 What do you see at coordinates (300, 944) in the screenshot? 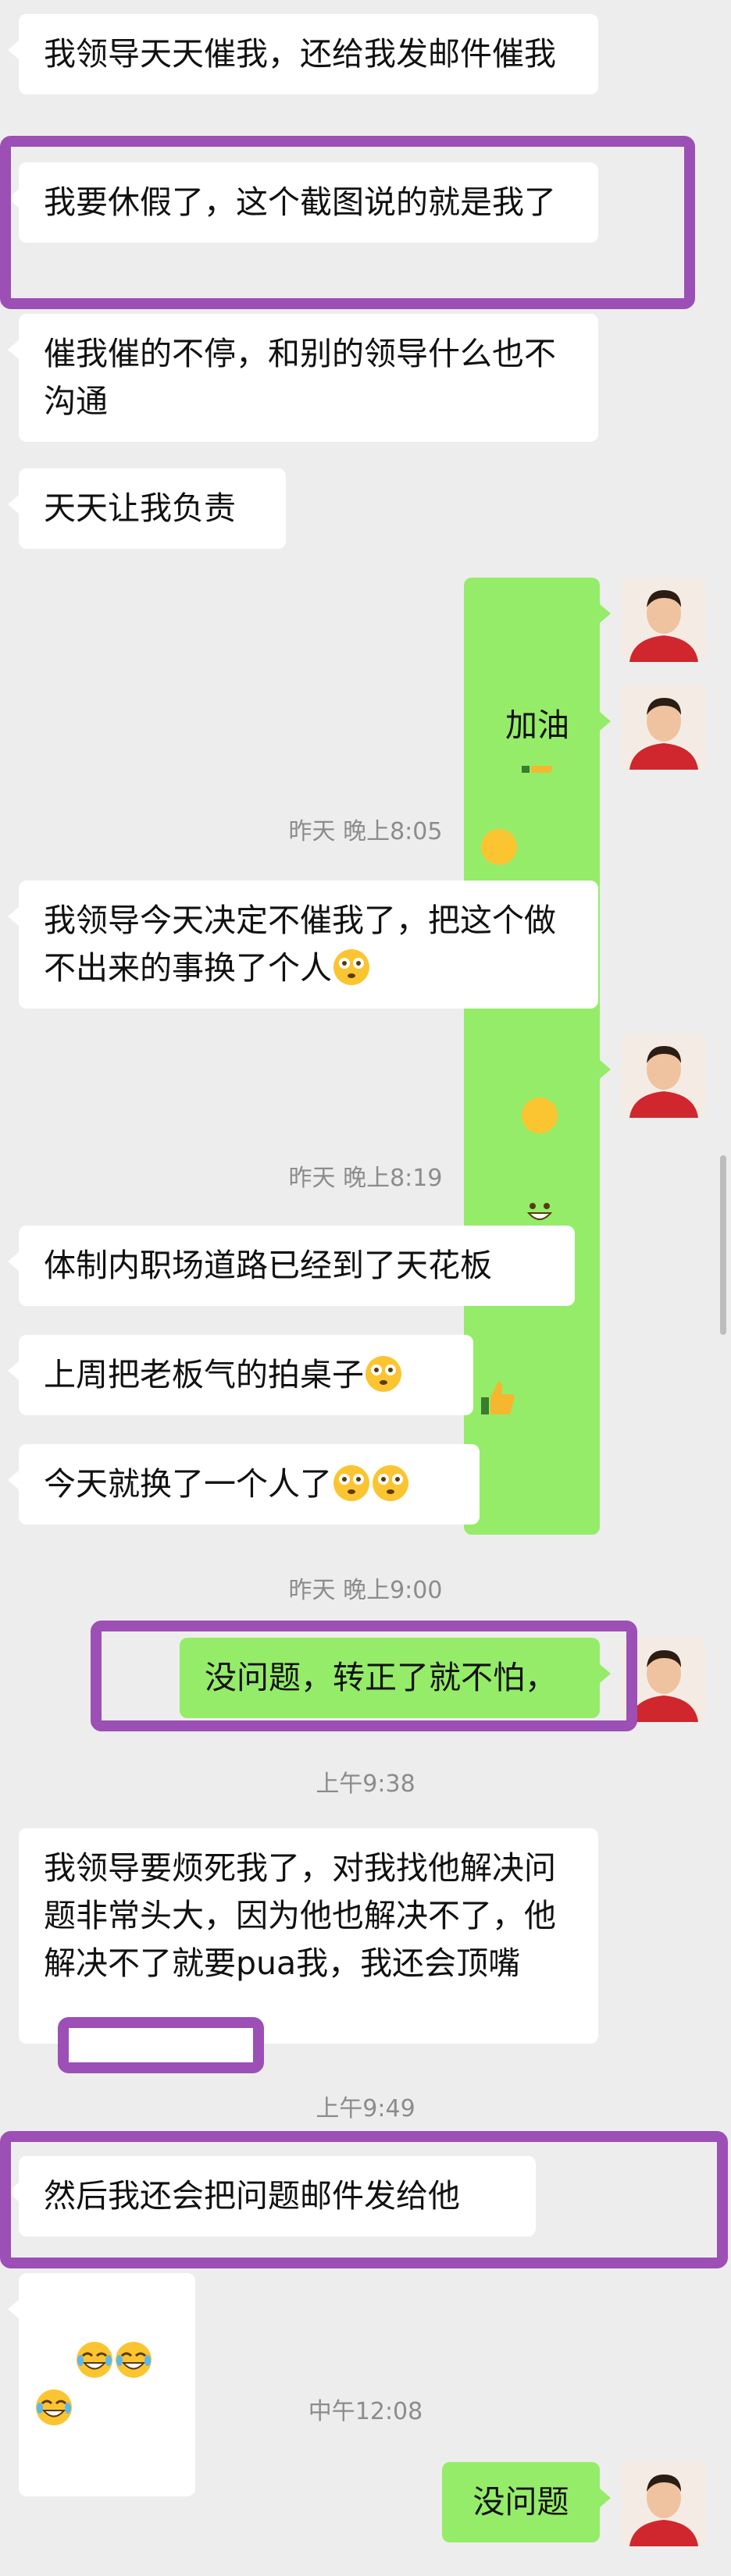
I see `message-text: 我领导今天决定不催我了，把这个做不出来的事换了个人` at bounding box center [300, 944].